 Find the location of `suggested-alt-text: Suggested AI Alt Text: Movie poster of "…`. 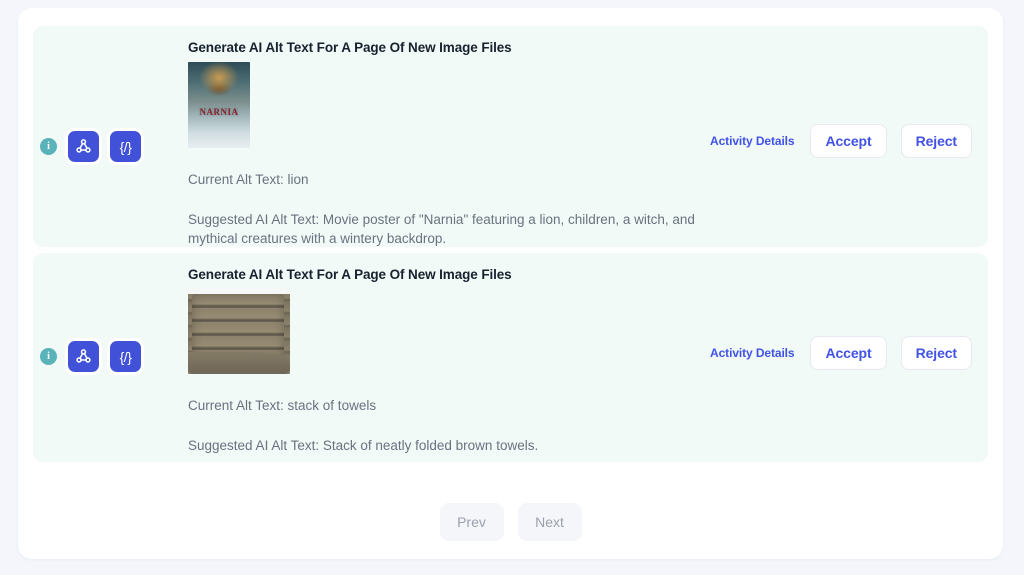

suggested-alt-text: Suggested AI Alt Text: Movie poster of "… is located at coordinates (441, 229).